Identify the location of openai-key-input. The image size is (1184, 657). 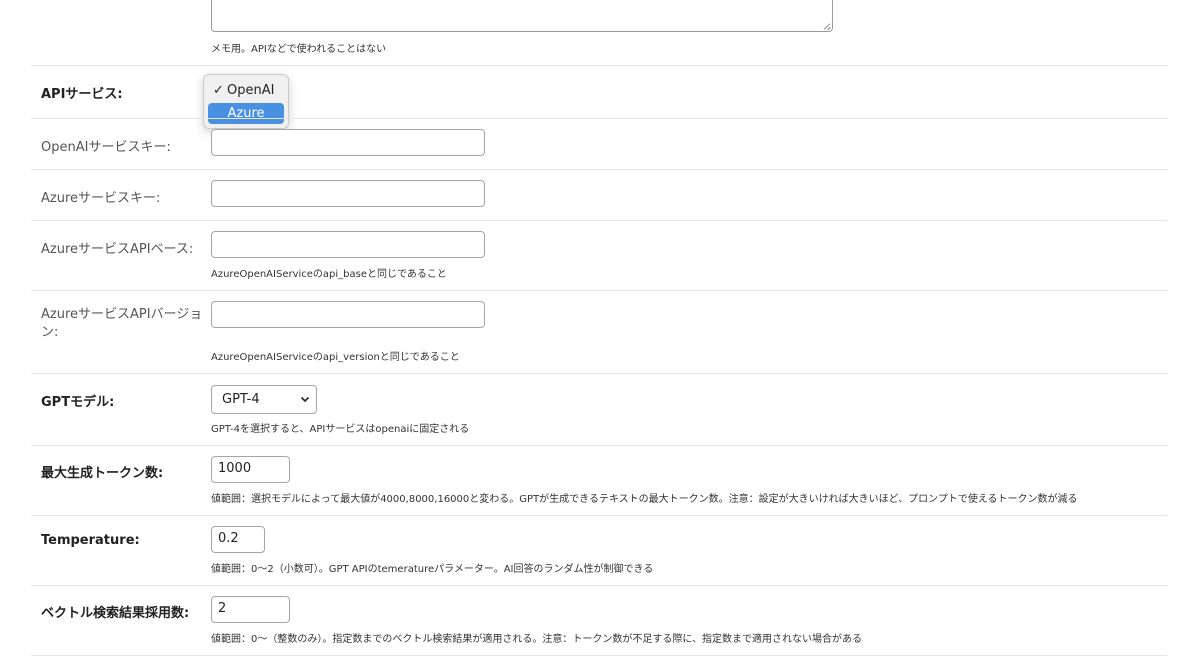
(348, 142).